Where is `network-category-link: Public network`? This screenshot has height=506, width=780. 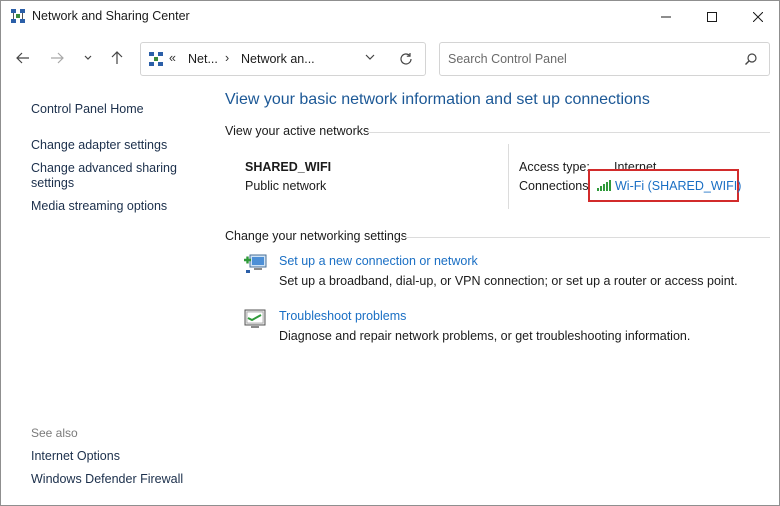 network-category-link: Public network is located at coordinates (285, 186).